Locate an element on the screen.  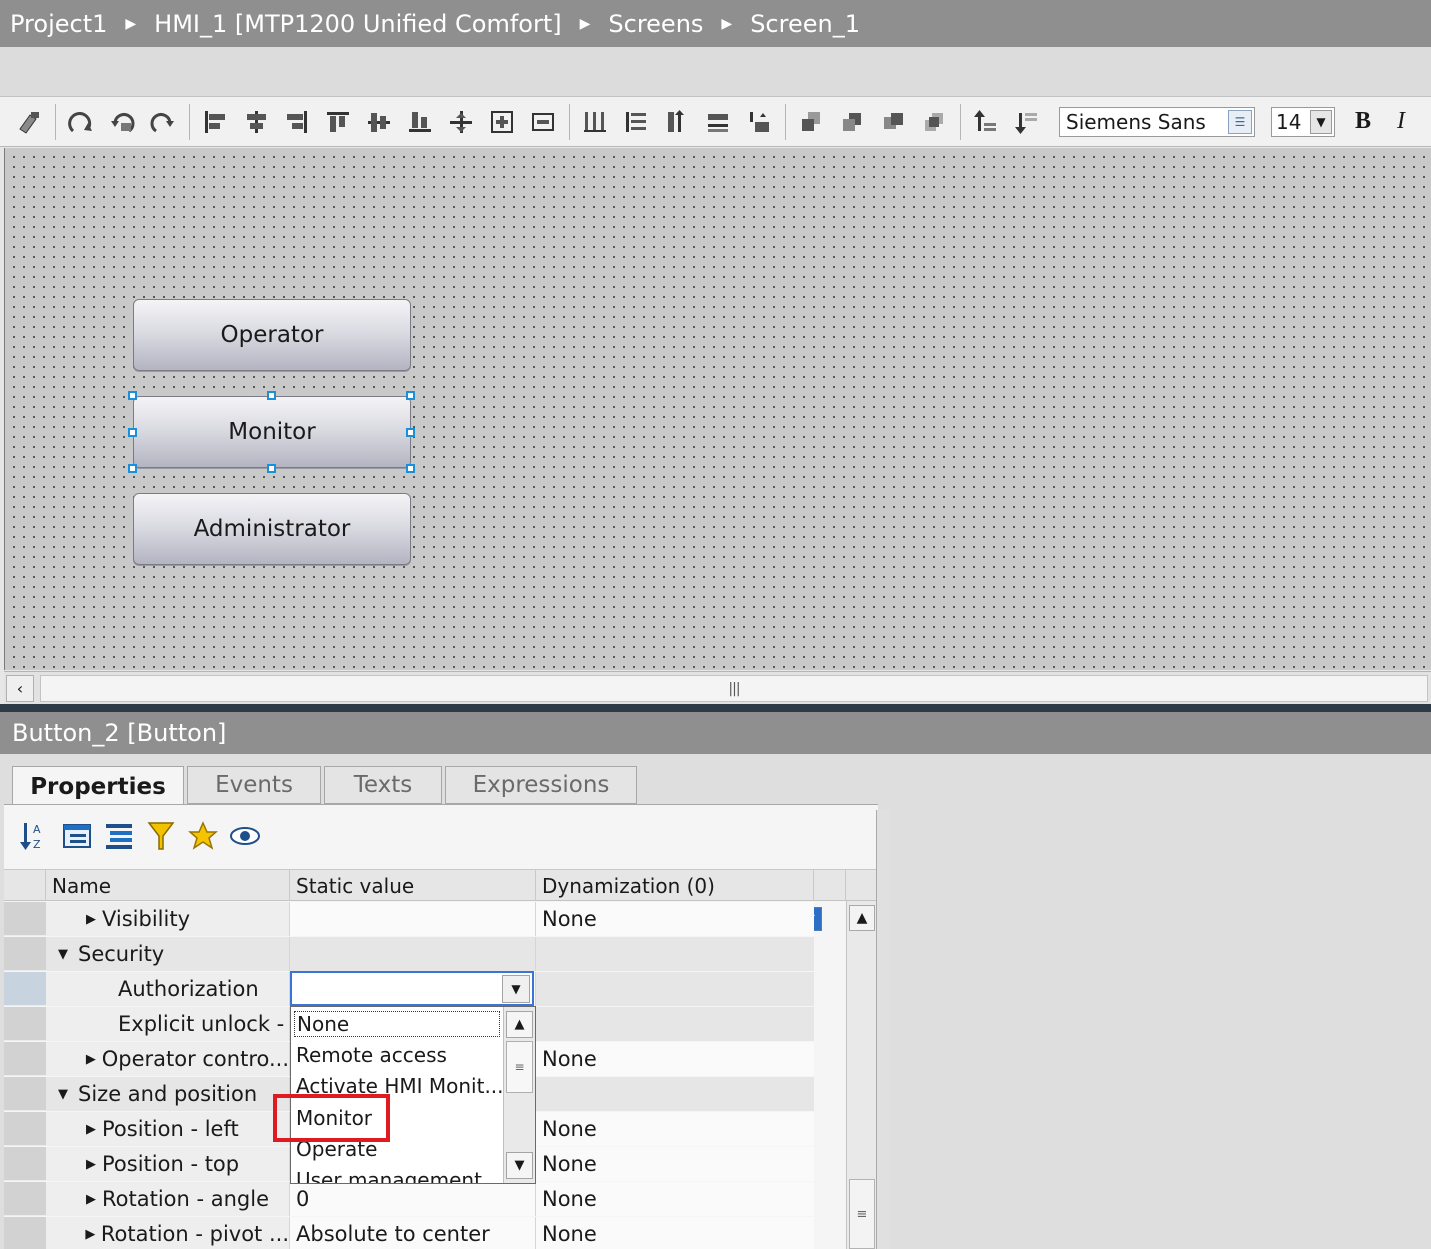
font-list-icon: ☰ is located at coordinates (1240, 121).